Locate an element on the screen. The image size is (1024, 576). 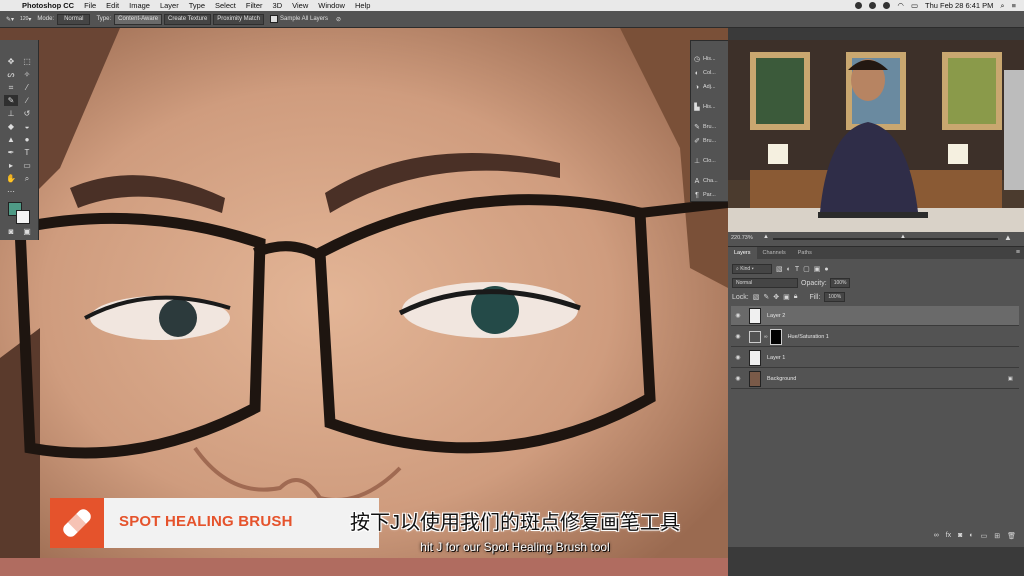
paint-bucket-icon: ◒ is located at coordinates (27, 126).